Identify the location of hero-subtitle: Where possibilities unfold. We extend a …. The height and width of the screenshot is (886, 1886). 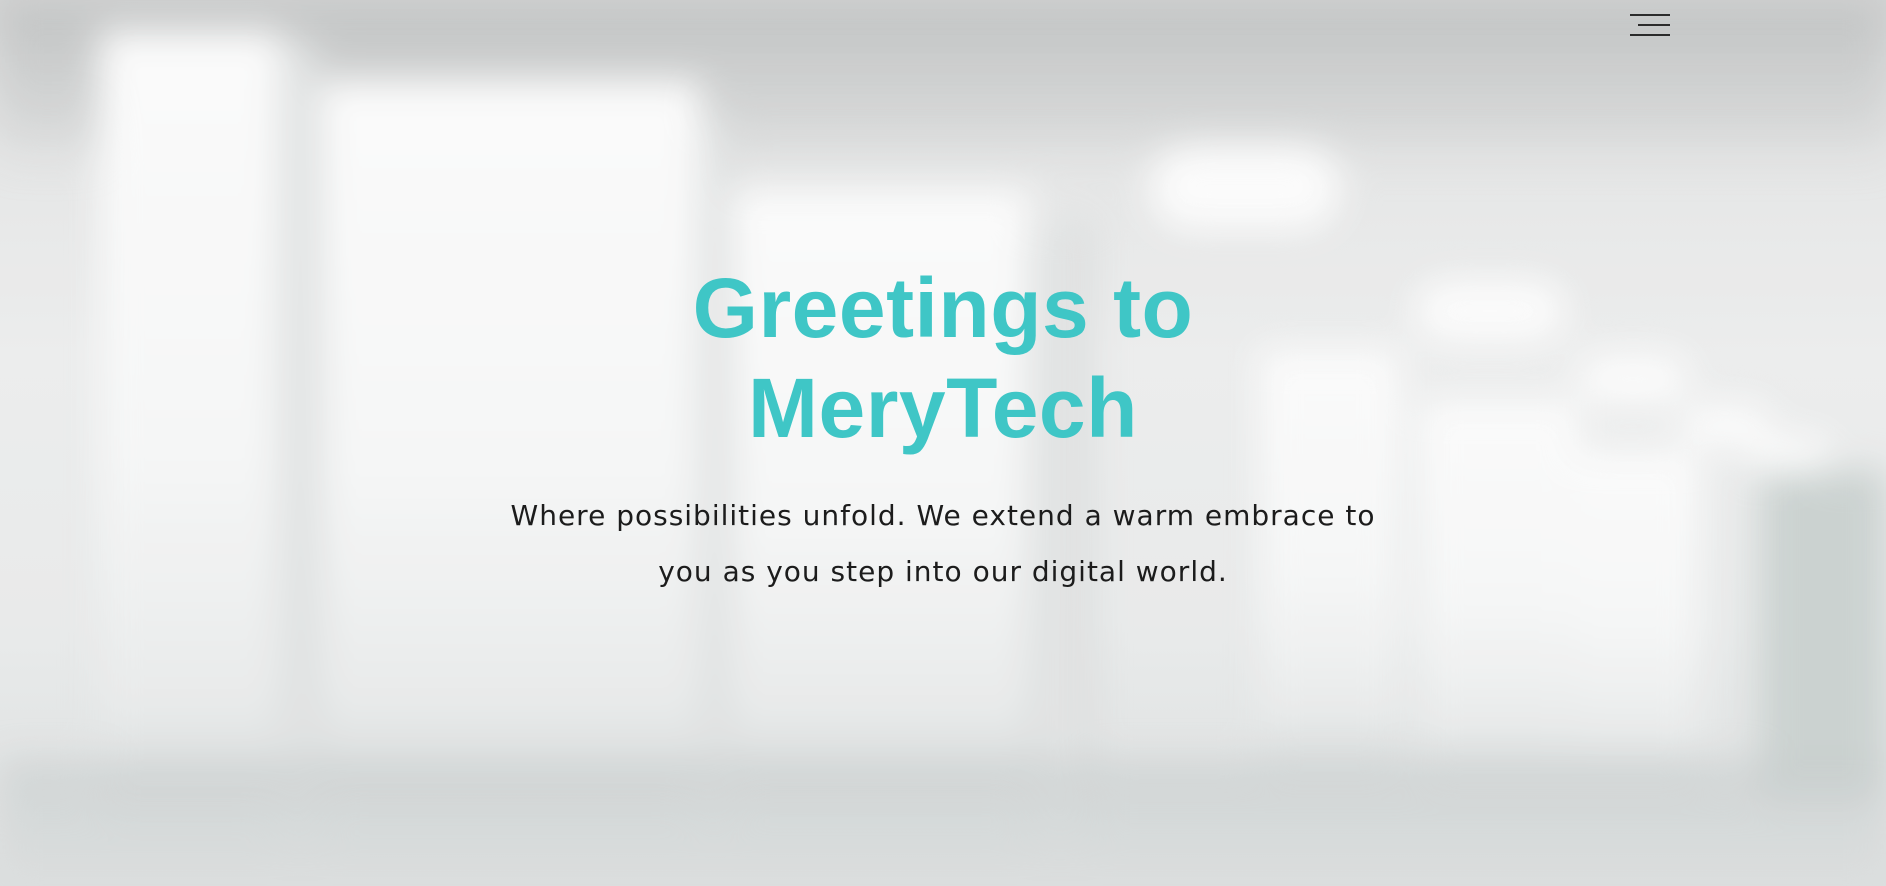
(943, 543).